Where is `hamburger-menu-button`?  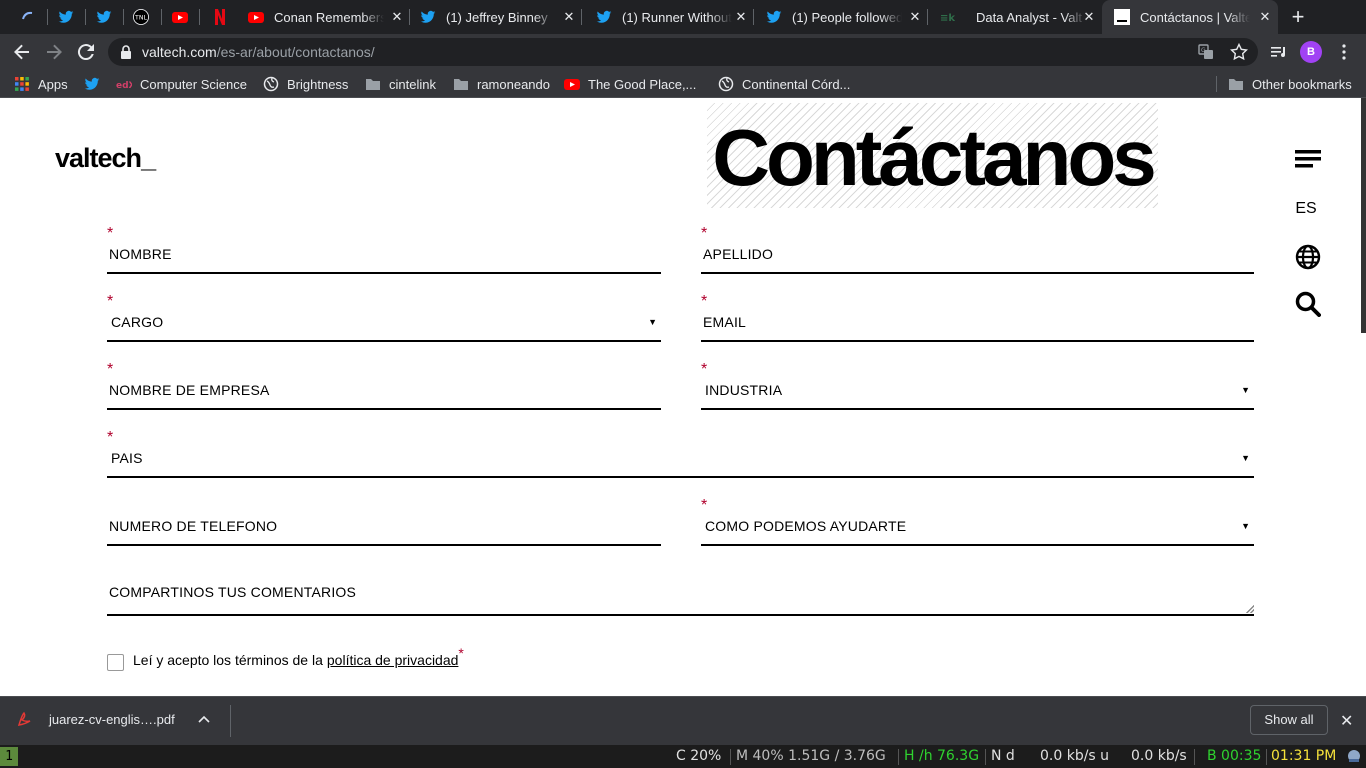
hamburger-menu-button is located at coordinates (1308, 159).